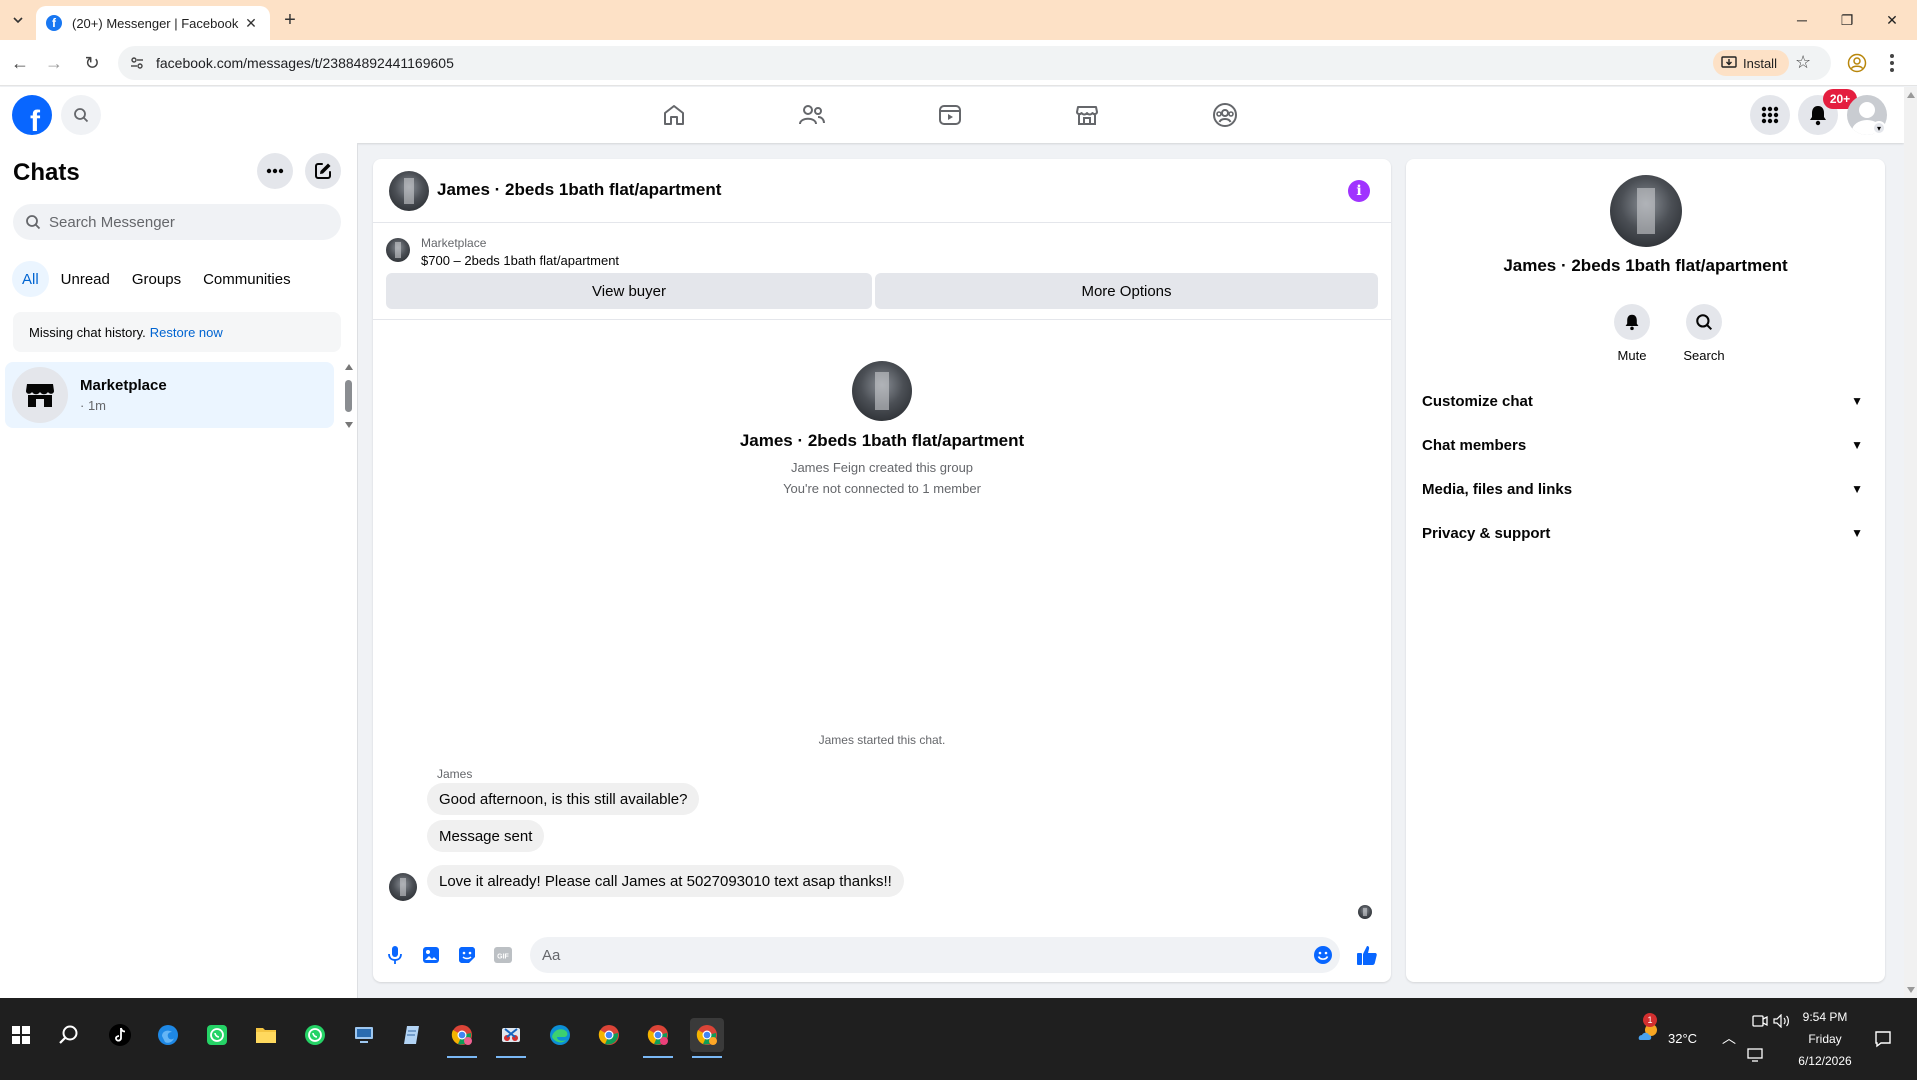  What do you see at coordinates (20, 63) in the screenshot?
I see `back-button: ←` at bounding box center [20, 63].